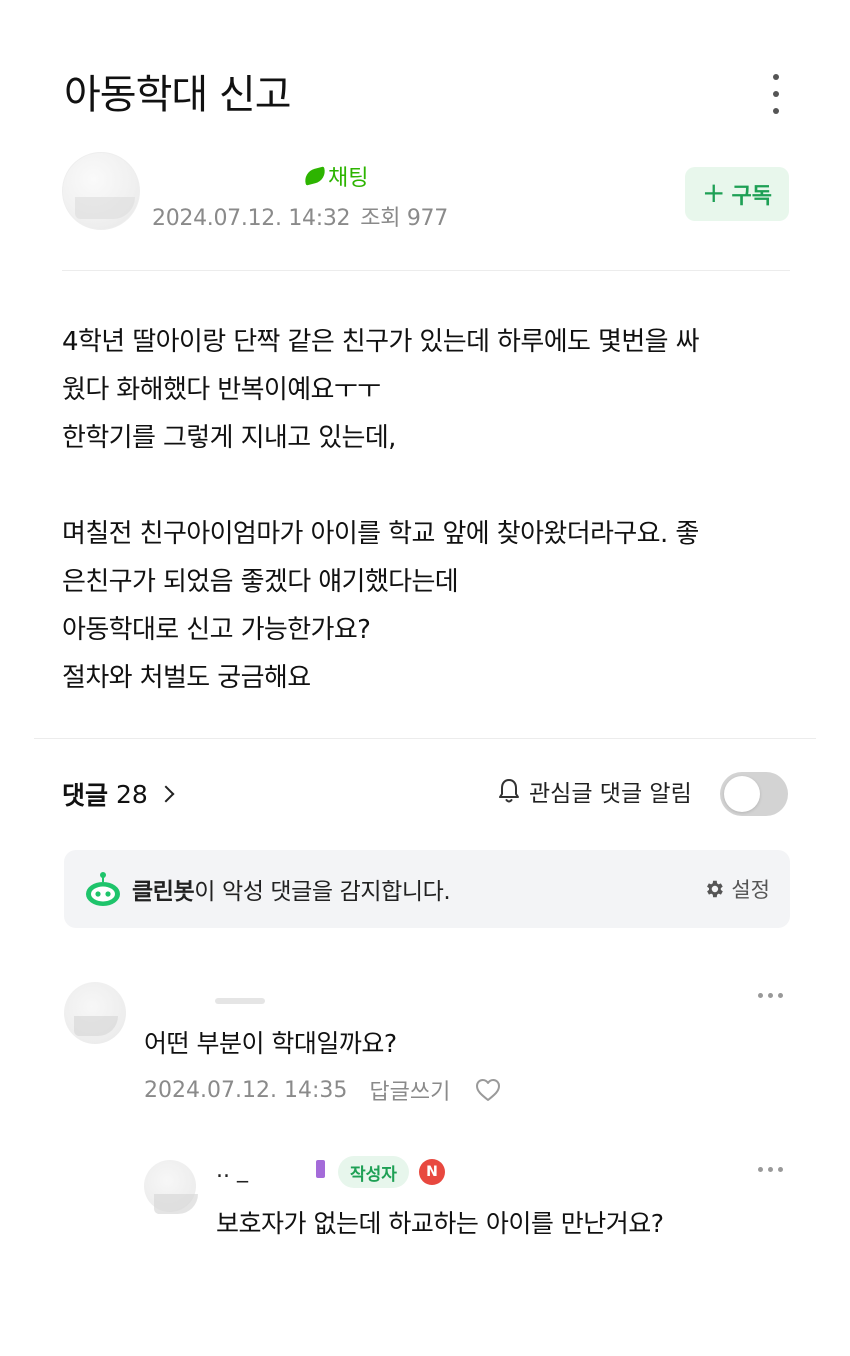 The width and height of the screenshot is (850, 1356). I want to click on cleanbot-message-text: 이 악성 댓글을 감지합니다., so click(322, 892).